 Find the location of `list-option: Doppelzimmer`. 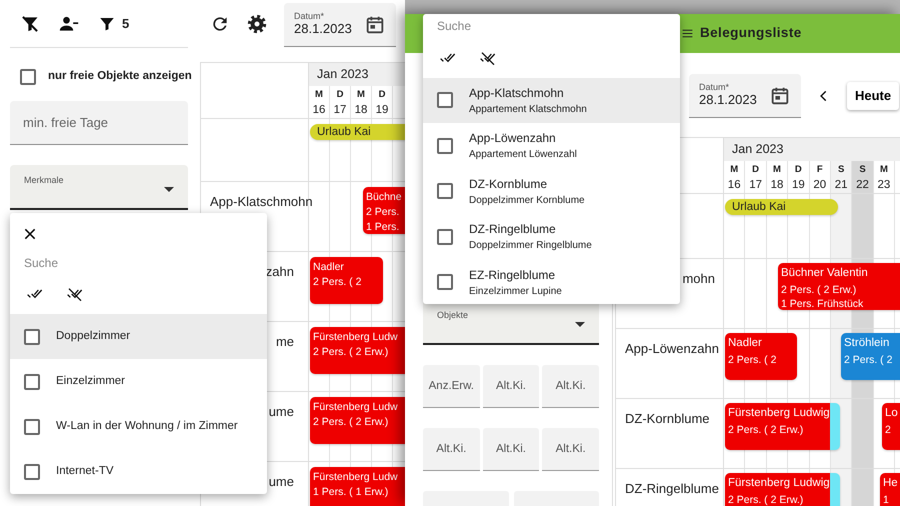

list-option: Doppelzimmer is located at coordinates (138, 336).